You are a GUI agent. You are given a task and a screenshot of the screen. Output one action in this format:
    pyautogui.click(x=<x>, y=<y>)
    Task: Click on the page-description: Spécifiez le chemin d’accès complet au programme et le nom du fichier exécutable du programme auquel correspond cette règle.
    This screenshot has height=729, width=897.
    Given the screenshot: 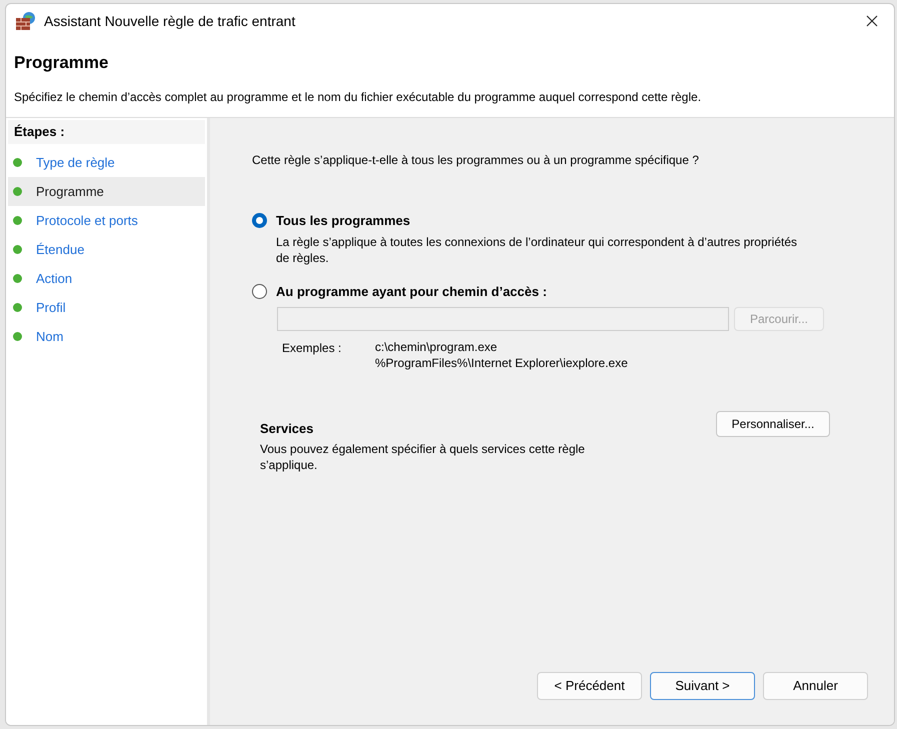 What is the action you would take?
    pyautogui.click(x=358, y=97)
    